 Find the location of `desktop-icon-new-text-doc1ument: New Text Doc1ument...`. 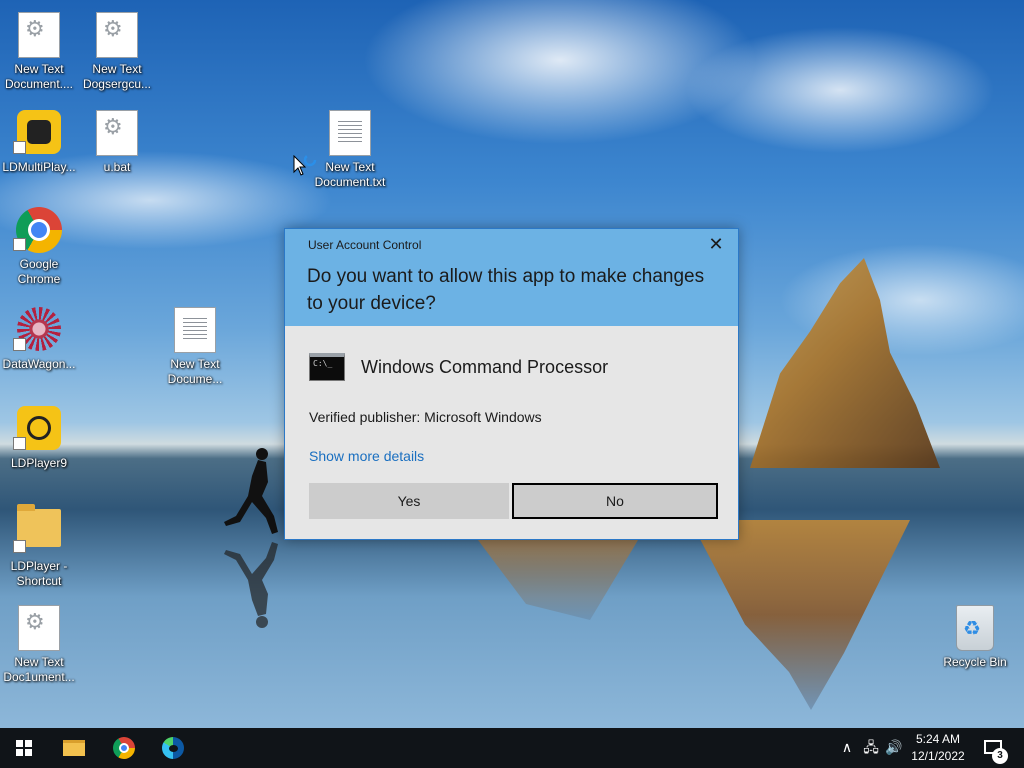

desktop-icon-new-text-doc1ument: New Text Doc1ument... is located at coordinates (39, 644).